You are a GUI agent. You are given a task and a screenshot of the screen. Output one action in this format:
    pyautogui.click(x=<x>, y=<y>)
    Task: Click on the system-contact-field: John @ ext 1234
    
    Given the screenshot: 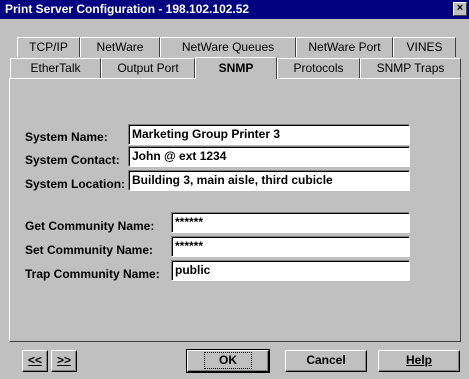 What is the action you would take?
    pyautogui.click(x=269, y=156)
    